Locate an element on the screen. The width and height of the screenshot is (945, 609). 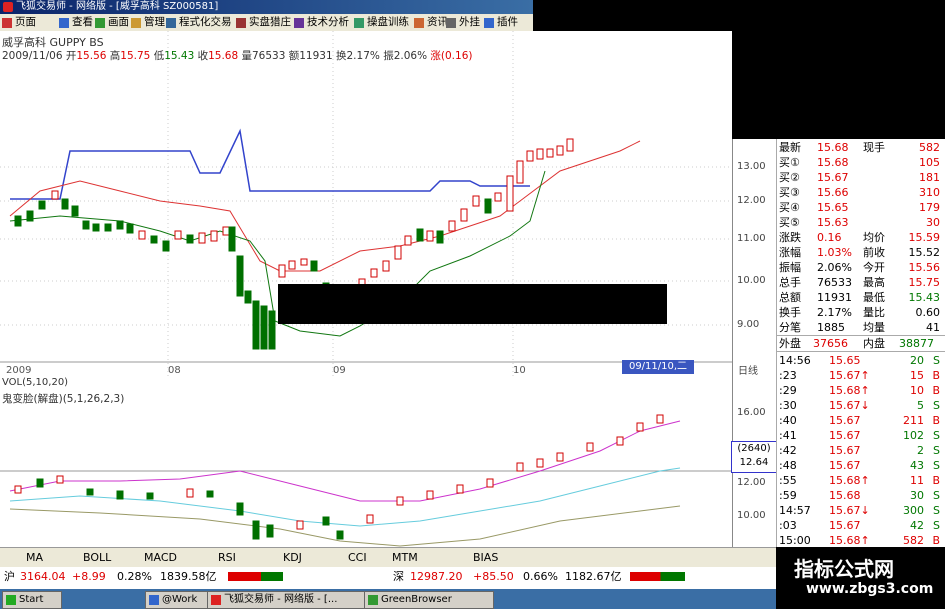
menu-training: 操盘训练 is located at coordinates (381, 22).